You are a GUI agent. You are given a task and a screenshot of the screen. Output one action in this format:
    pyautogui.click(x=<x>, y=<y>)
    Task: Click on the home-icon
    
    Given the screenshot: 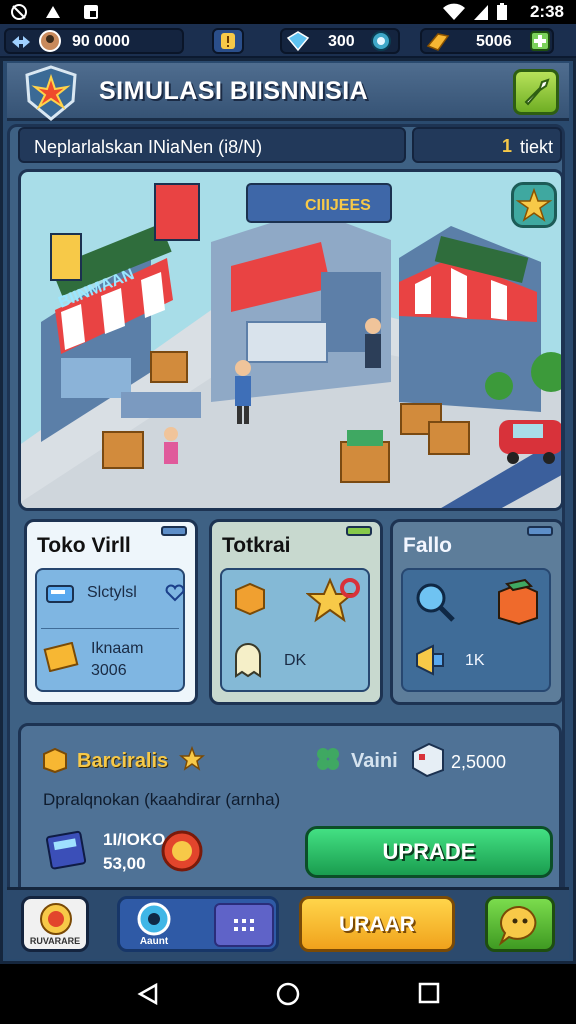 What is the action you would take?
    pyautogui.click(x=288, y=994)
    